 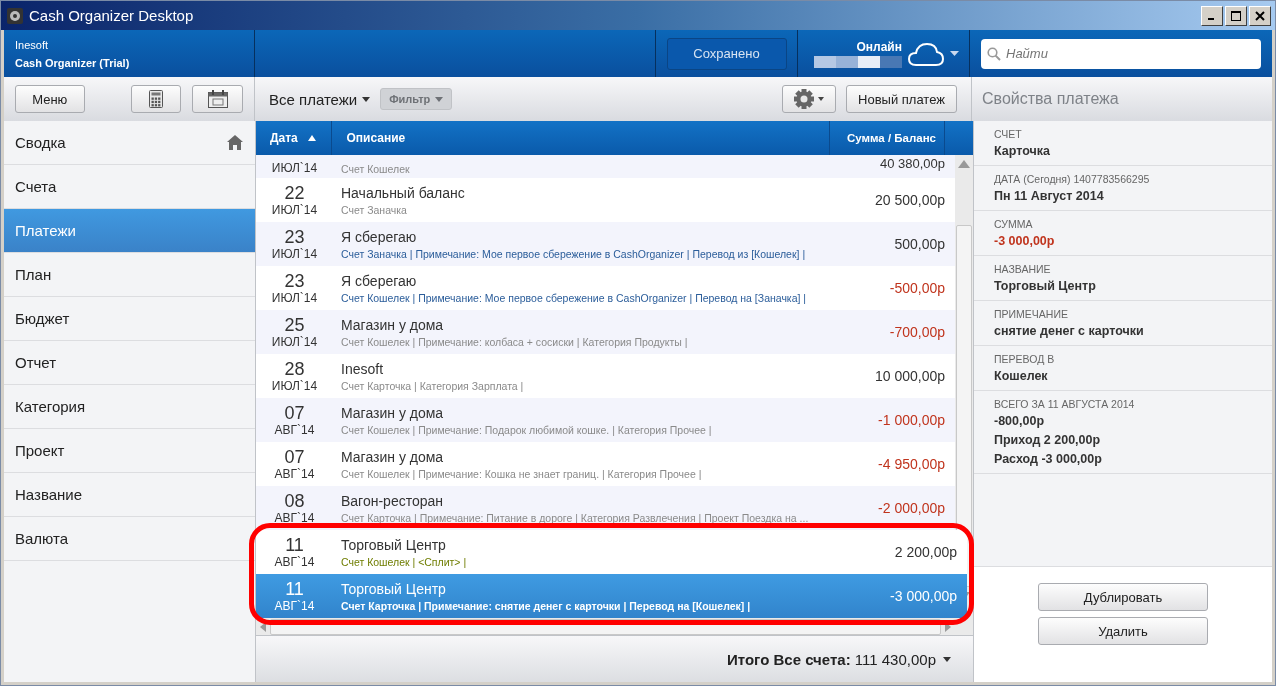 I want to click on row-amount: -1 000,00р, so click(x=912, y=420).